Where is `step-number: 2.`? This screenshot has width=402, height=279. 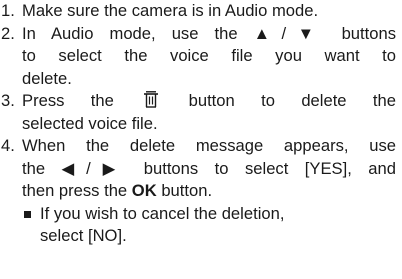
step-number: 2. is located at coordinates (8, 33).